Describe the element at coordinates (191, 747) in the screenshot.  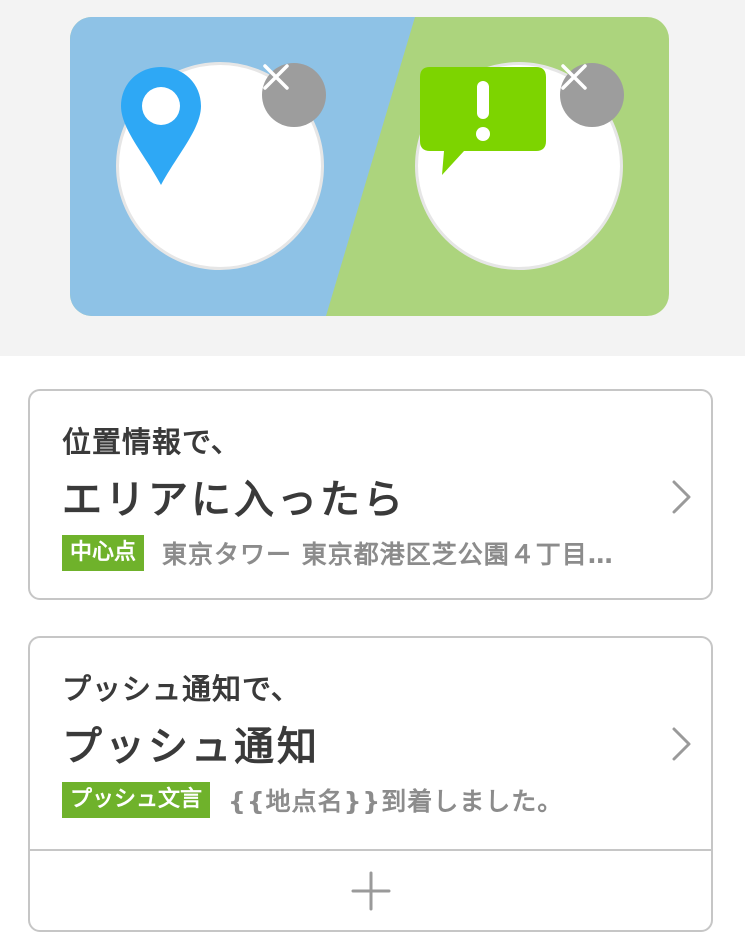
I see `action-title: プッシュ通知` at that location.